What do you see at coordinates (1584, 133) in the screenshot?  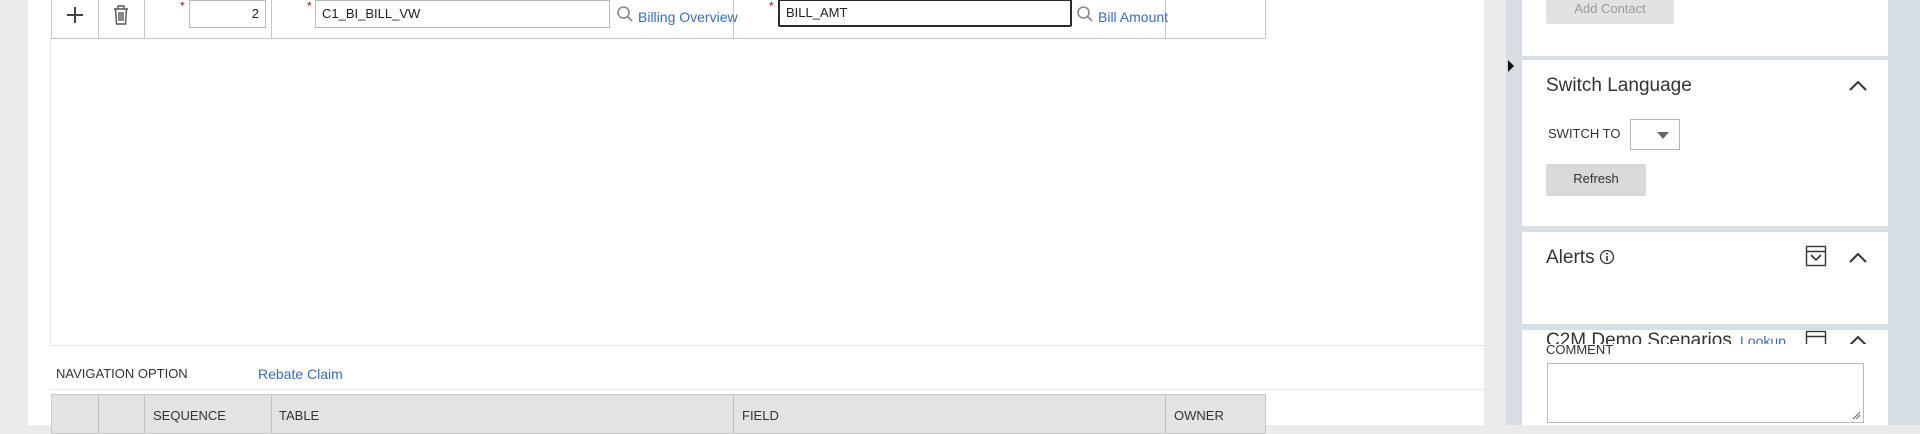 I see `switch-to-label: SWITCH TO` at bounding box center [1584, 133].